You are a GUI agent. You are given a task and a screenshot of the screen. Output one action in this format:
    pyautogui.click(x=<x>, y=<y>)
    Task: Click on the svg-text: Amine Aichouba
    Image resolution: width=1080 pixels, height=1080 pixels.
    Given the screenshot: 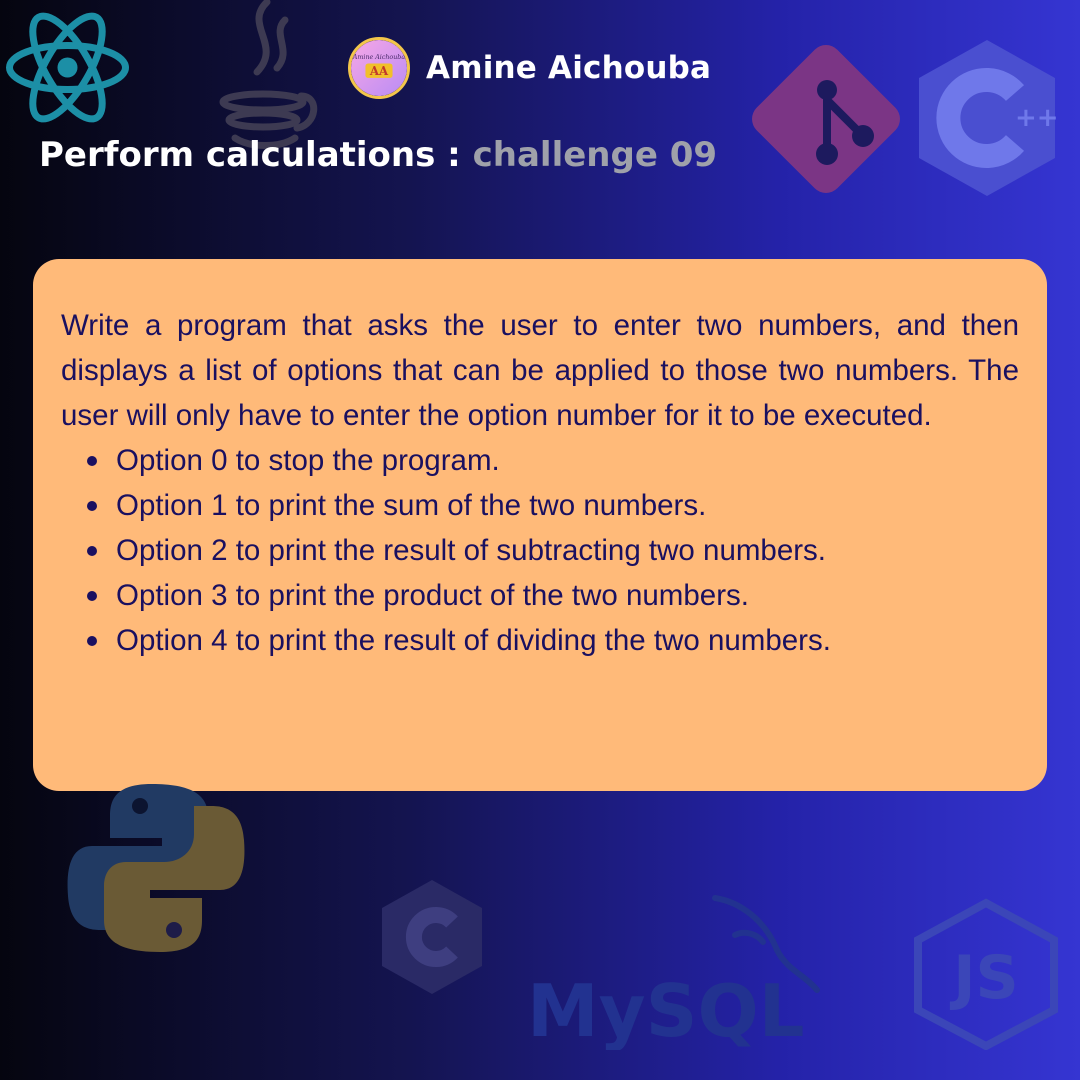 What is the action you would take?
    pyautogui.click(x=378, y=57)
    